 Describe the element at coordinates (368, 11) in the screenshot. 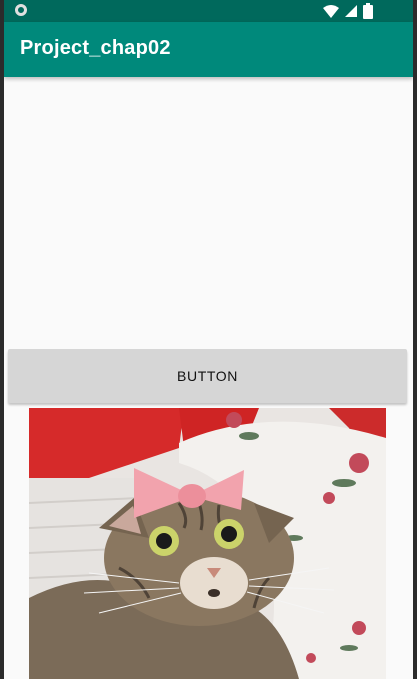

I see `battery-icon` at that location.